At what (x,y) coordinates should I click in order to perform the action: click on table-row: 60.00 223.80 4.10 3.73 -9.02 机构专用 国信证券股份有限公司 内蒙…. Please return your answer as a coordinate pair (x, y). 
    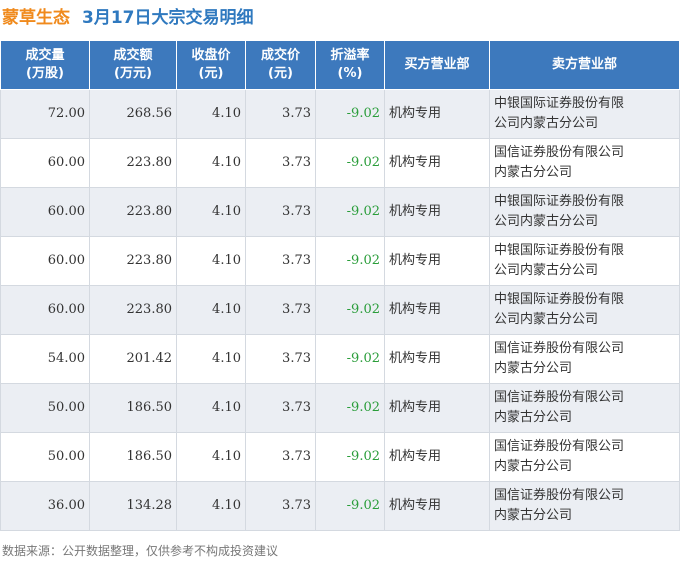
    Looking at the image, I should click on (340, 163).